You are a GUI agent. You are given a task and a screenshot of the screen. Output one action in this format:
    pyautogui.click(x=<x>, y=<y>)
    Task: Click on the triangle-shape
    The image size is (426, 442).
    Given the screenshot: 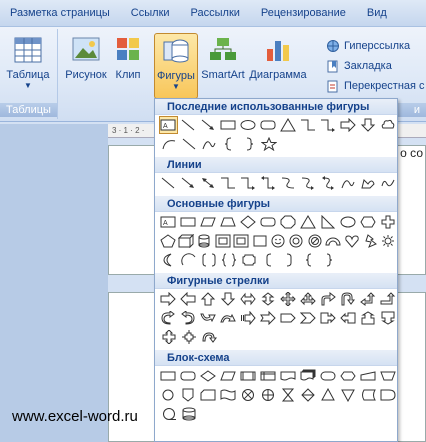 What is the action you would take?
    pyautogui.click(x=288, y=125)
    